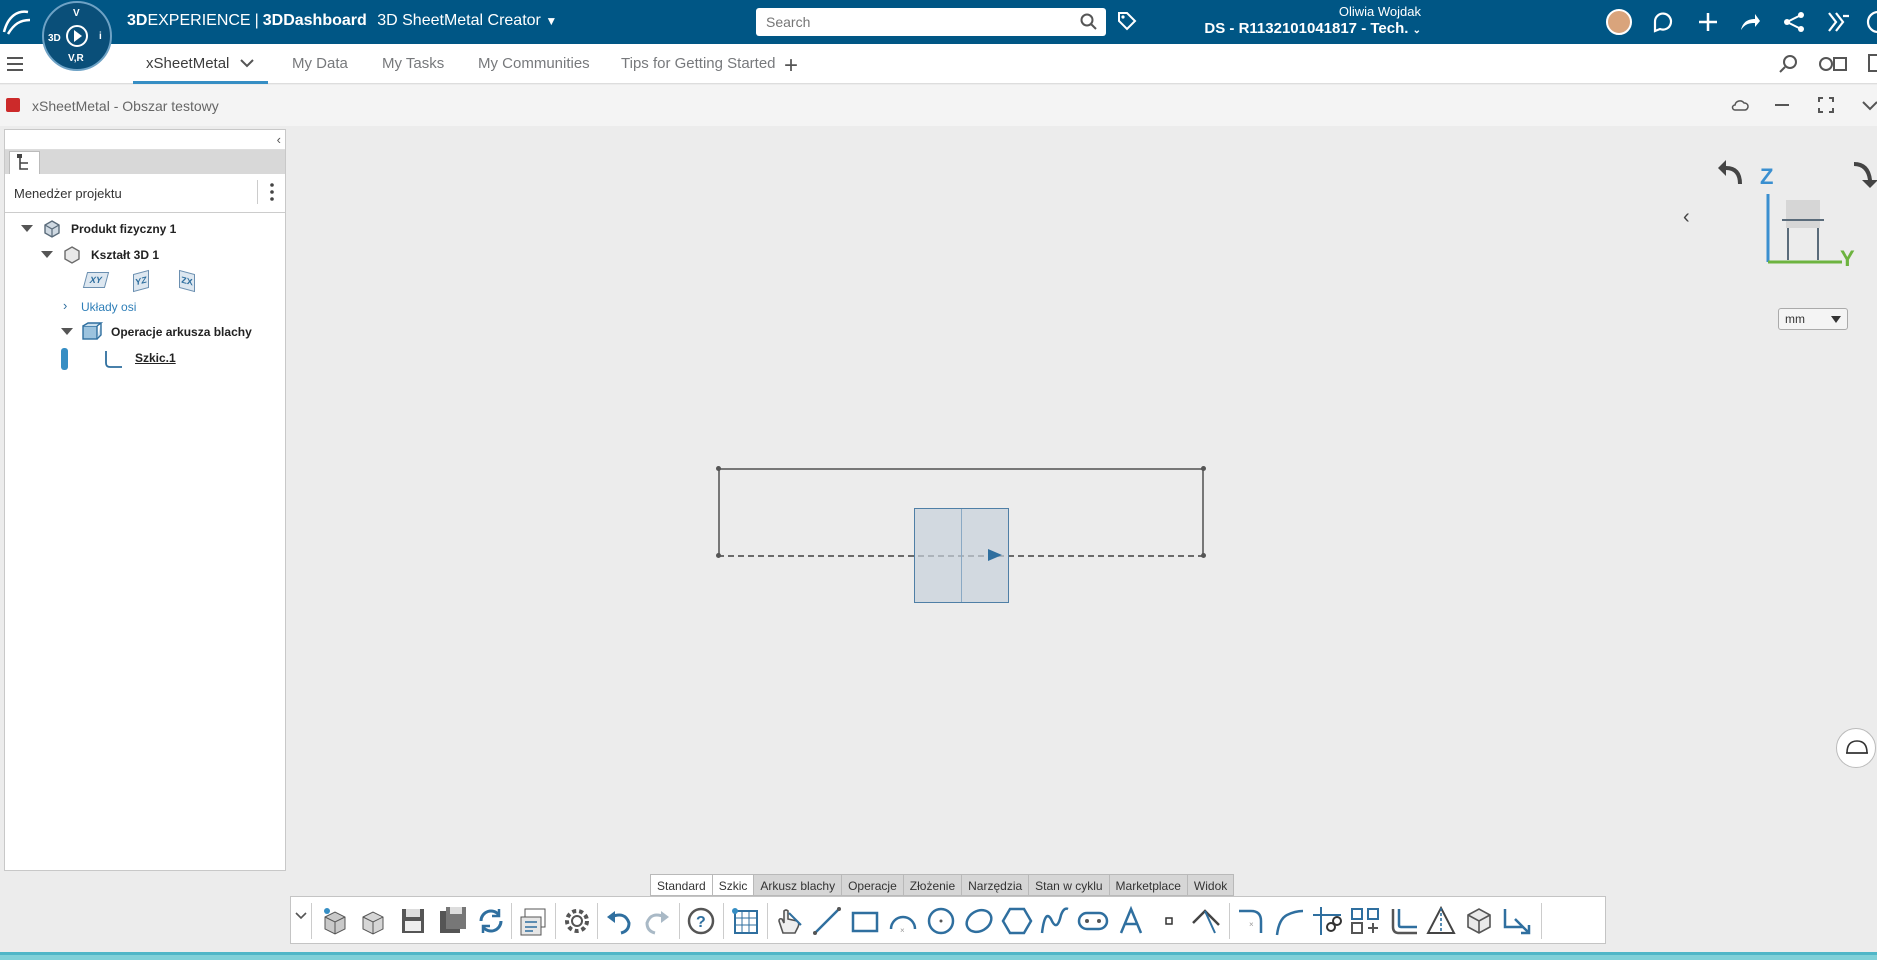  Describe the element at coordinates (68, 193) in the screenshot. I see `project-manager-label: Menedżer projektu` at that location.